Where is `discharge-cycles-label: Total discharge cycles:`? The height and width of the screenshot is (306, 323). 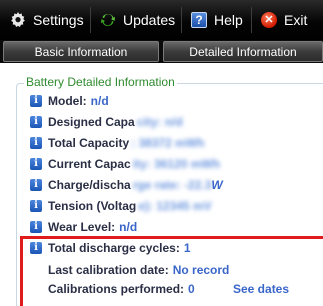
discharge-cycles-label: Total discharge cycles: is located at coordinates (114, 248).